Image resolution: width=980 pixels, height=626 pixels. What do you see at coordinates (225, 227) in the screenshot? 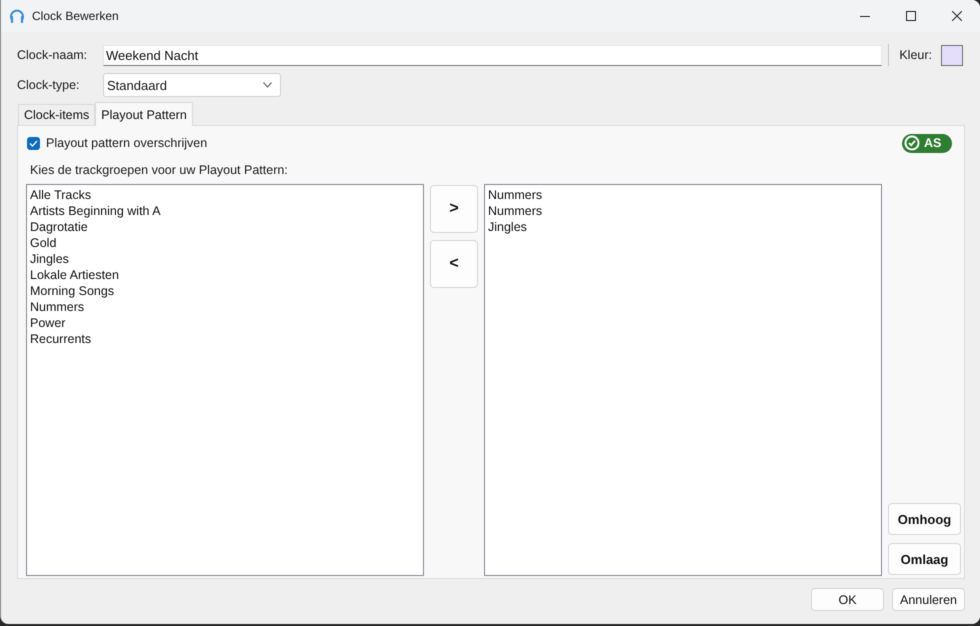
I see `list-item: Dagrotatie` at bounding box center [225, 227].